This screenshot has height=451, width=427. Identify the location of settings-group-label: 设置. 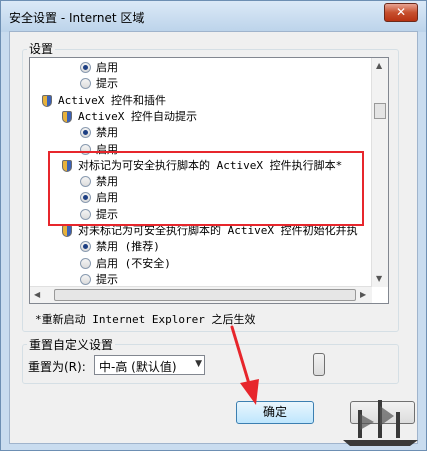
(41, 48).